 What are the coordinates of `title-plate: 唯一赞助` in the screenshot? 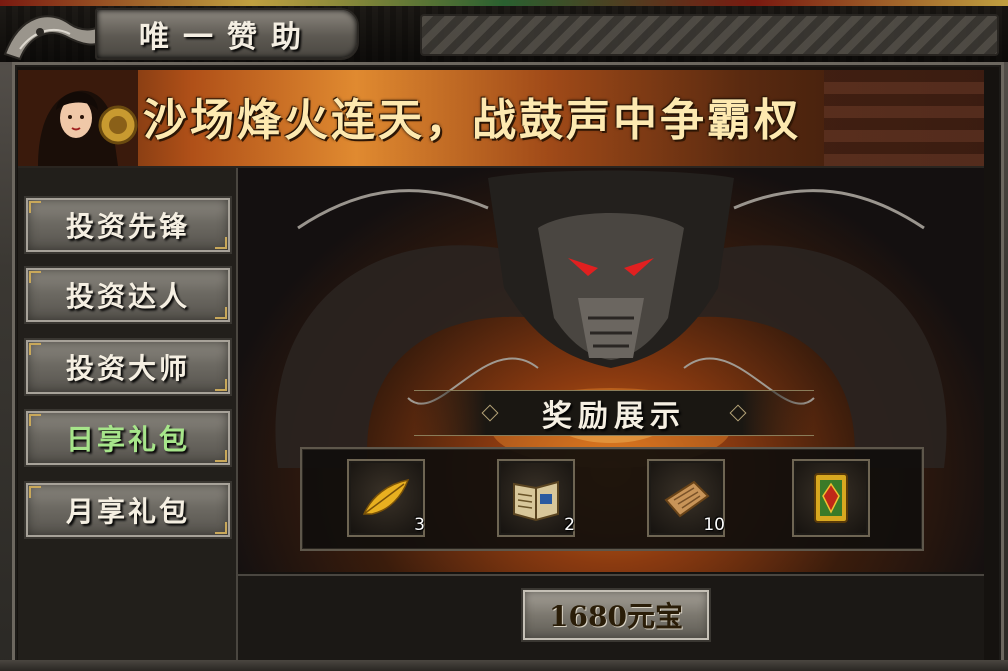 It's located at (227, 34).